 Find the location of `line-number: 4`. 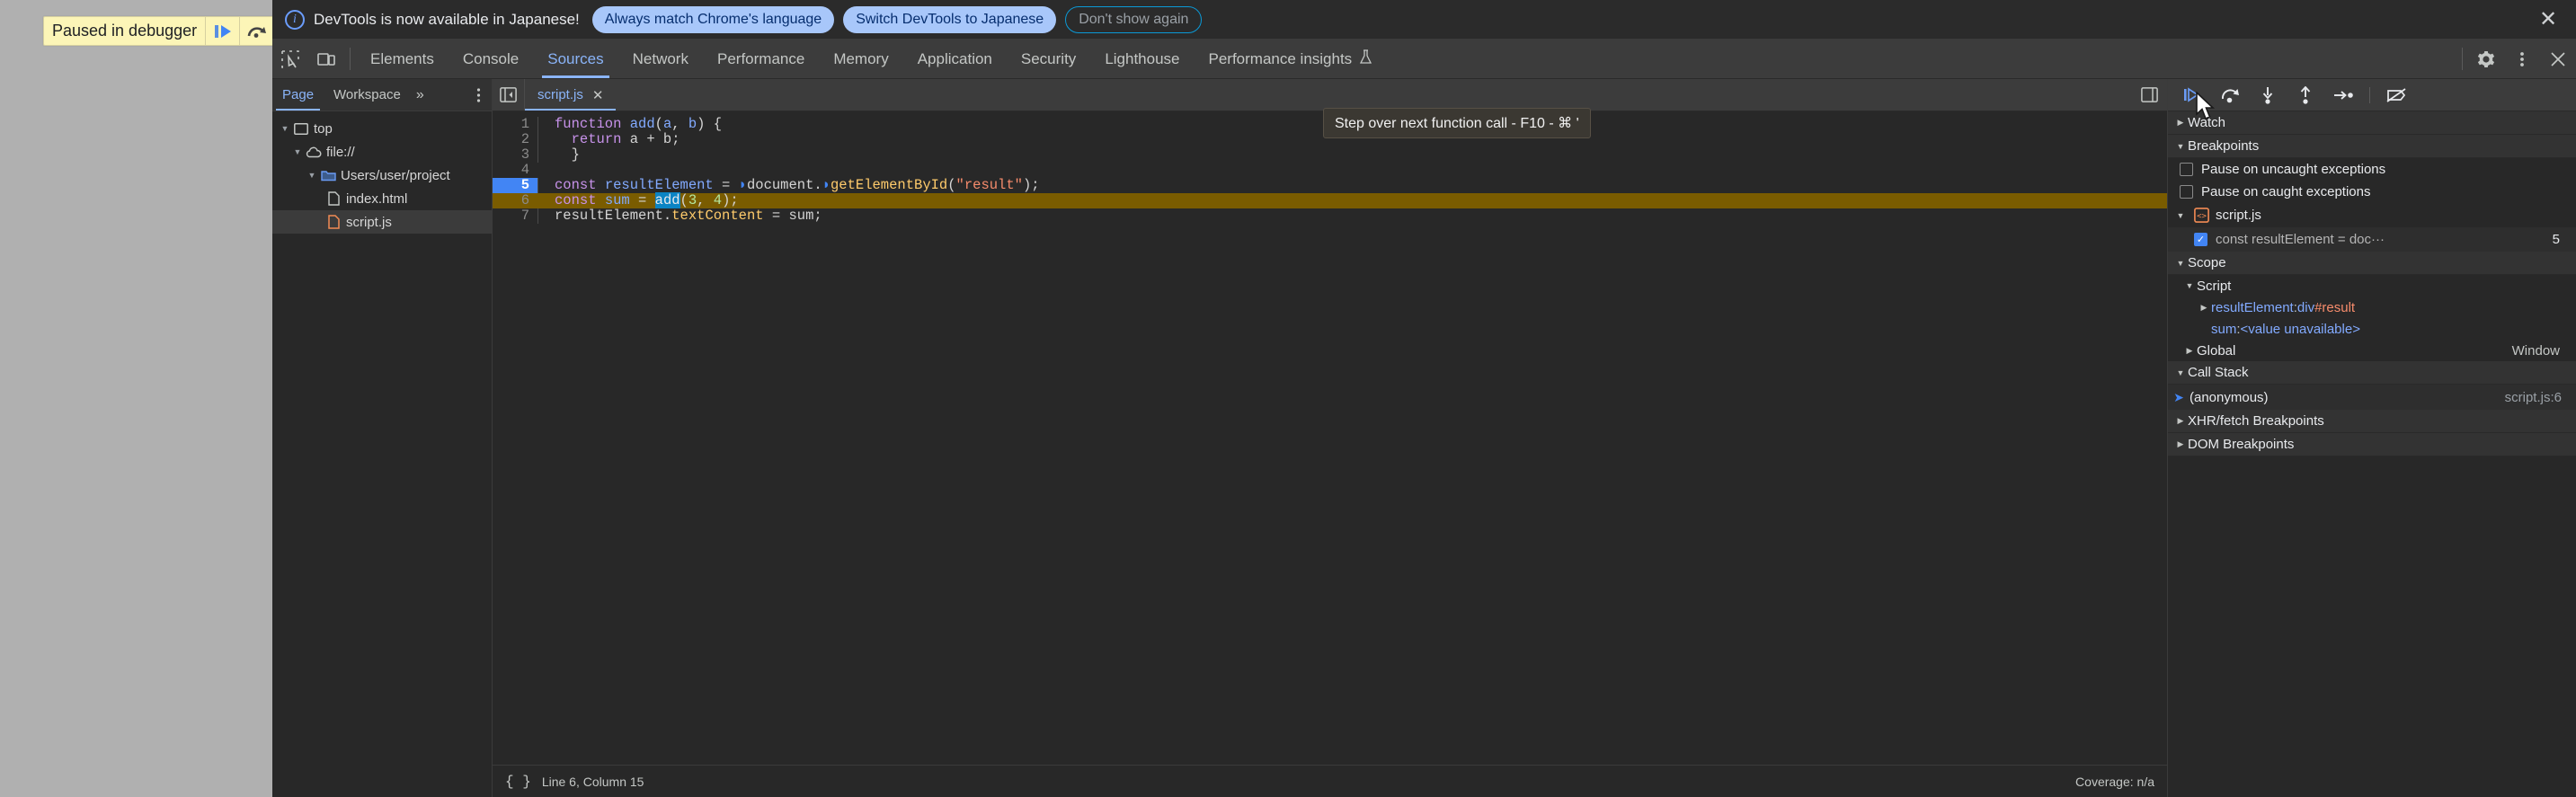

line-number: 4 is located at coordinates (515, 170).